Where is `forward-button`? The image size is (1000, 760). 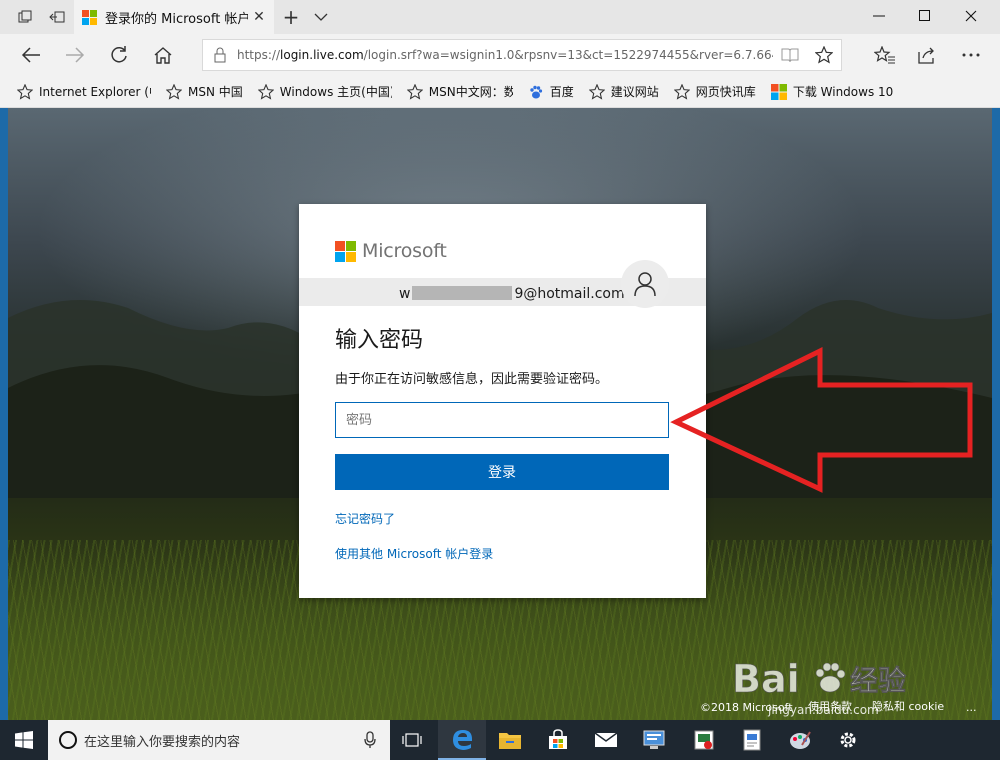 forward-button is located at coordinates (75, 55).